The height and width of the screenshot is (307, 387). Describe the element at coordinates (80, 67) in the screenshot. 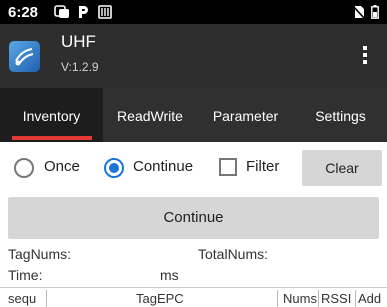

I see `app-version: V:1.2.9` at that location.